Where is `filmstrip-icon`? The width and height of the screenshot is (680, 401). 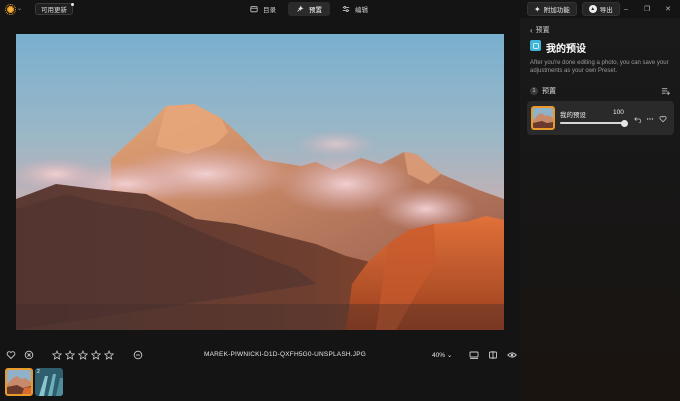 filmstrip-icon is located at coordinates (474, 355).